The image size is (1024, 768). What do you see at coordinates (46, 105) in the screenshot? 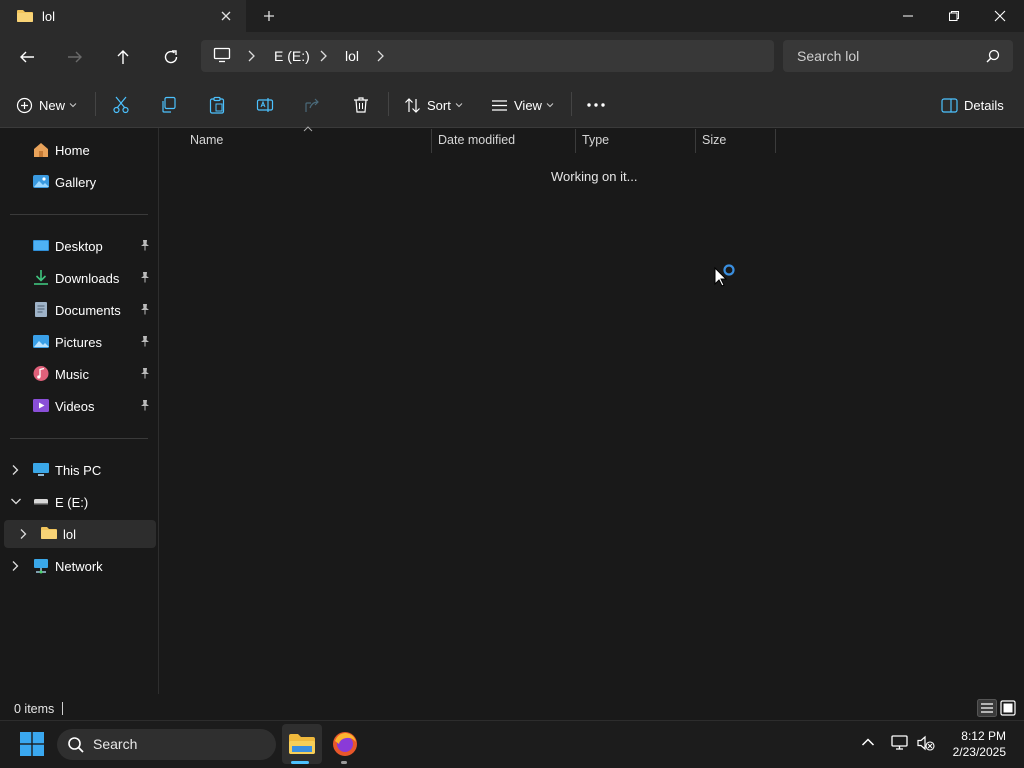
I see `new-button: New` at bounding box center [46, 105].